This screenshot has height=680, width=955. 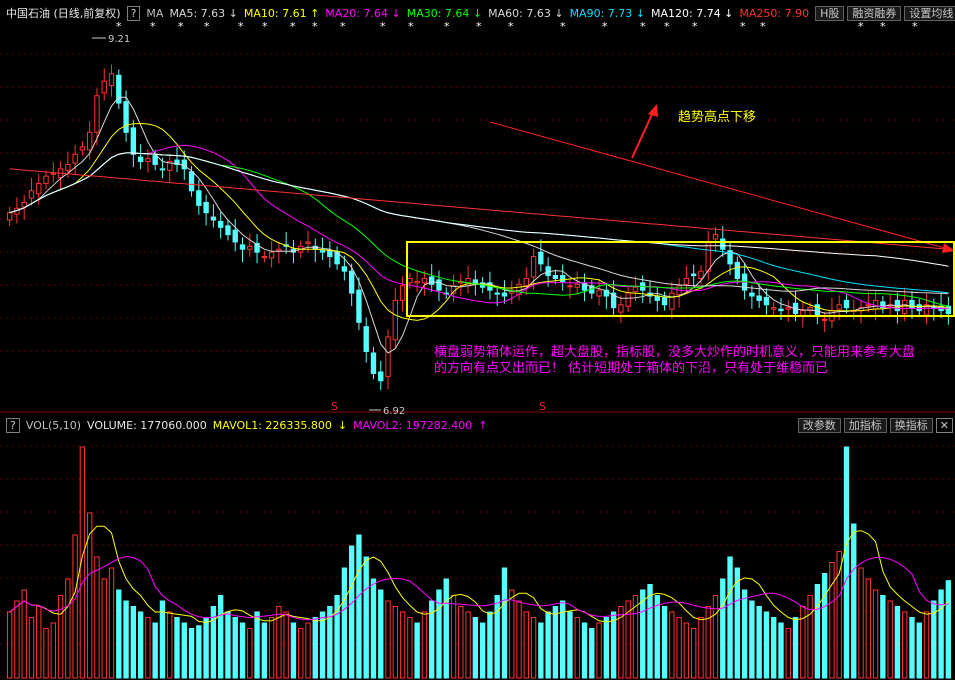 I want to click on mavol1-value: MAVOL1: 226335.800, so click(x=272, y=425).